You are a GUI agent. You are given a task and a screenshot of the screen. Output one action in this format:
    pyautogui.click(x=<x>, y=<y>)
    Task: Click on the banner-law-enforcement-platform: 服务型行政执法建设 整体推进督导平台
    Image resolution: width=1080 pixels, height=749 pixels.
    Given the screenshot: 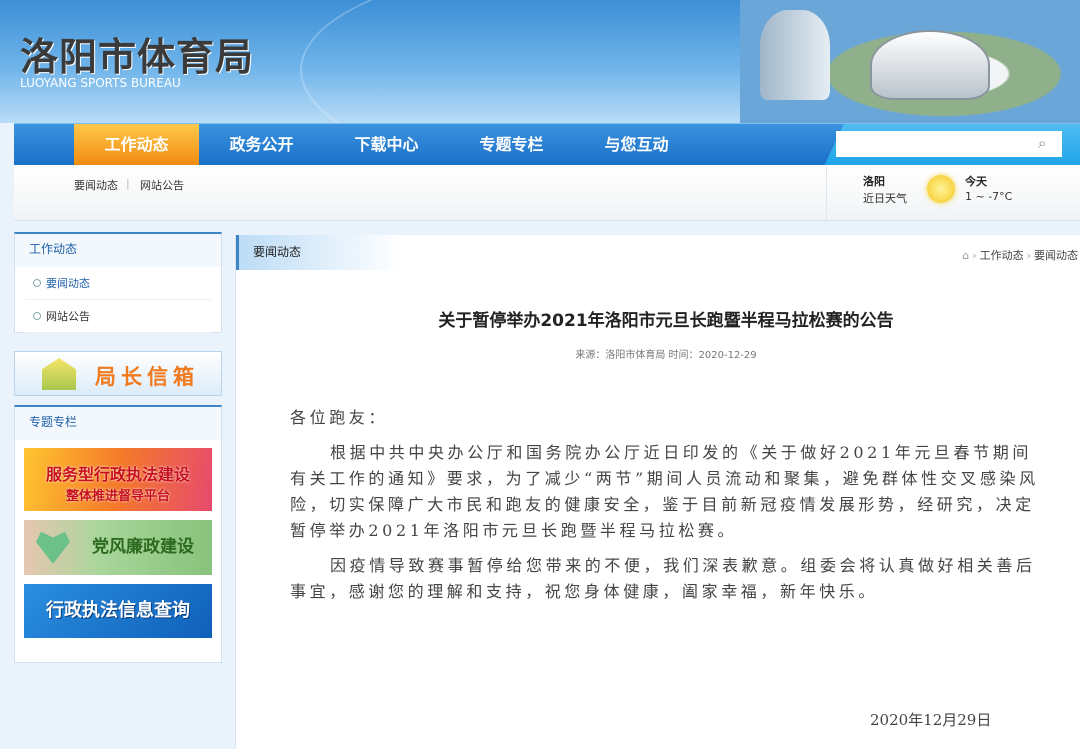 What is the action you would take?
    pyautogui.click(x=118, y=479)
    